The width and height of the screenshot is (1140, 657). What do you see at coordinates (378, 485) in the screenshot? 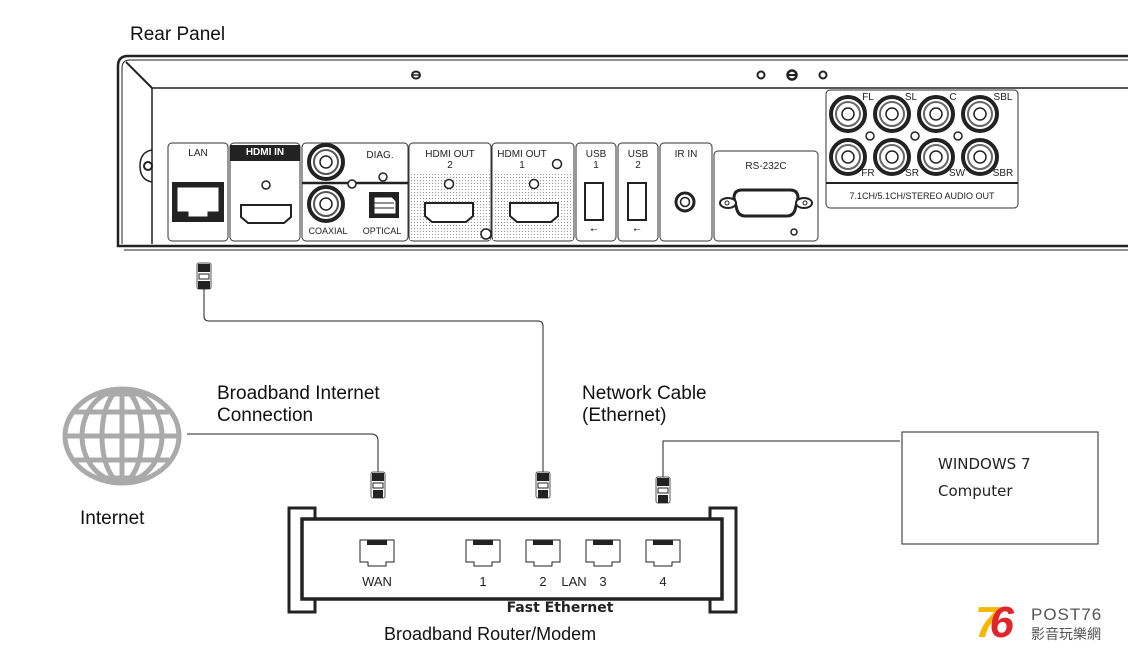
I see `router-wan-plug` at bounding box center [378, 485].